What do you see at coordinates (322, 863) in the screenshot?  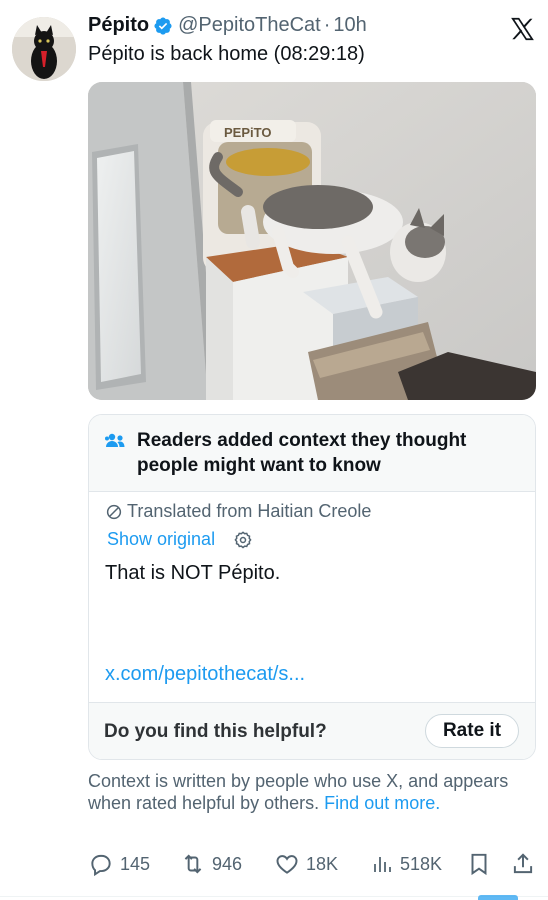 I see `like-count: 18K` at bounding box center [322, 863].